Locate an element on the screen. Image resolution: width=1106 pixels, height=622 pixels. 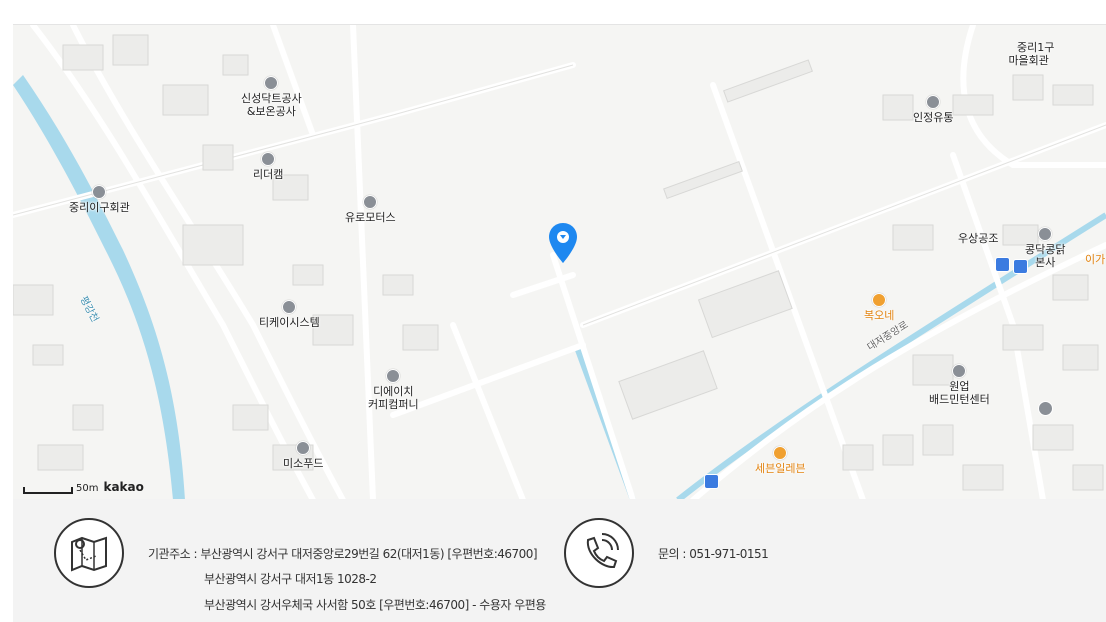
kakao-logo: kakao is located at coordinates (123, 487).